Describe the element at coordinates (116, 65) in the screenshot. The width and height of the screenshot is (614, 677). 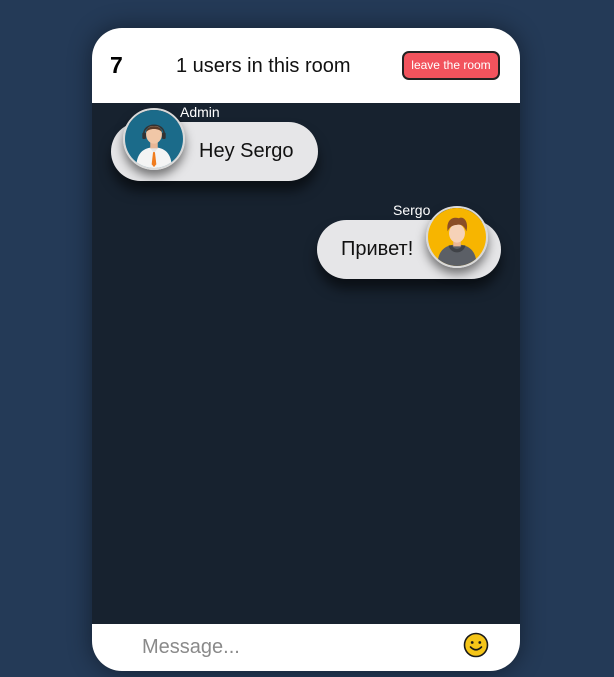
I see `room-number: 7` at that location.